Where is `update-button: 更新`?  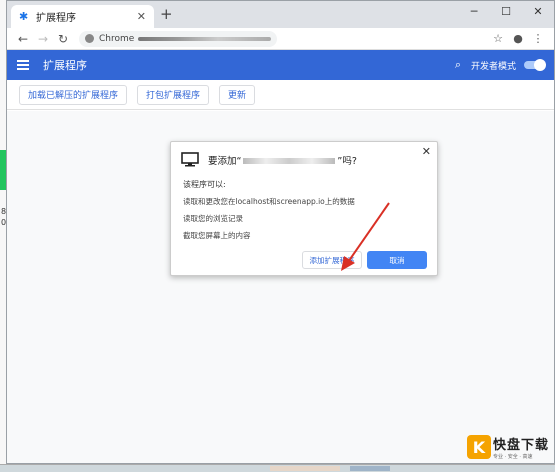 update-button: 更新 is located at coordinates (237, 94).